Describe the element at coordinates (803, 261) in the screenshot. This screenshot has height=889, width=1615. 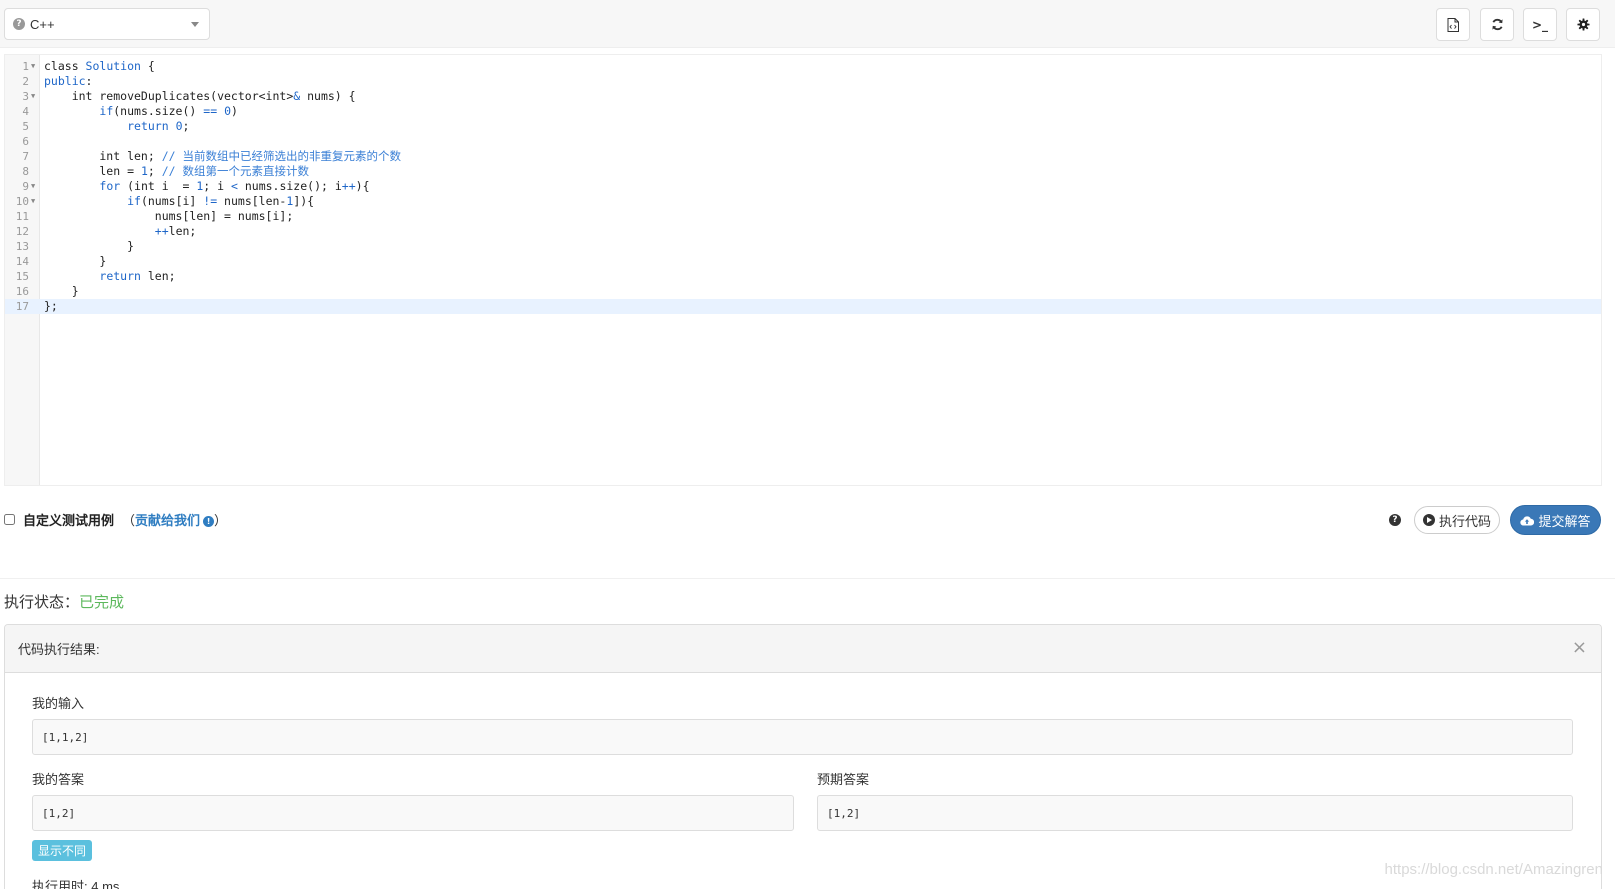
I see `code-line: 14 }` at that location.